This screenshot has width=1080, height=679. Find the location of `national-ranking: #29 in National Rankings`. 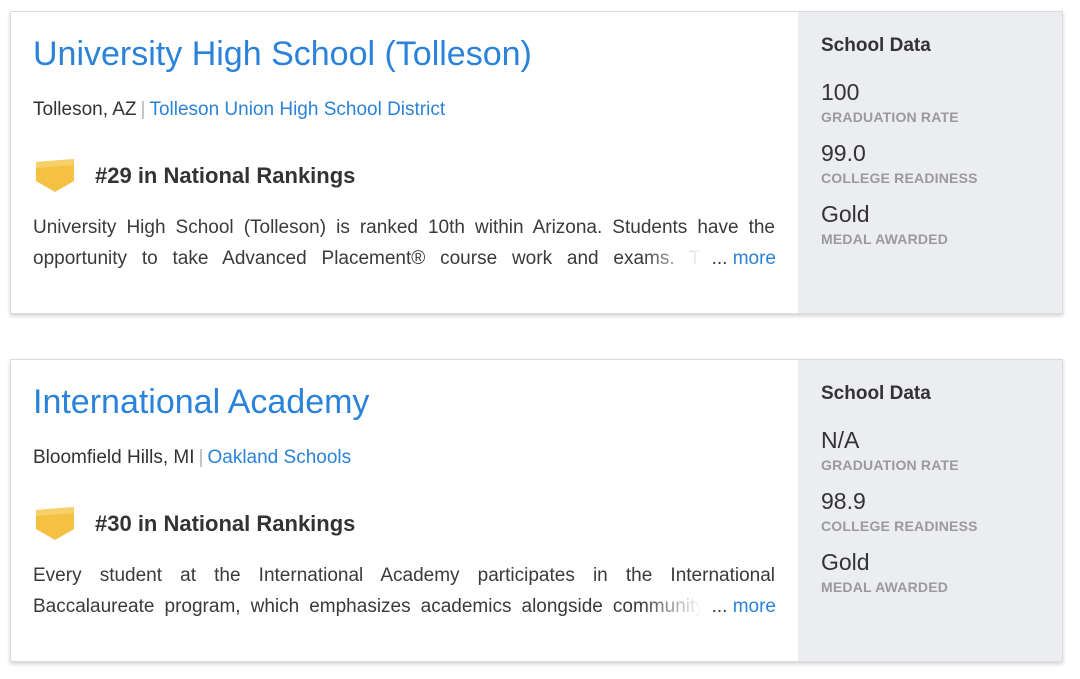

national-ranking: #29 in National Rankings is located at coordinates (195, 176).